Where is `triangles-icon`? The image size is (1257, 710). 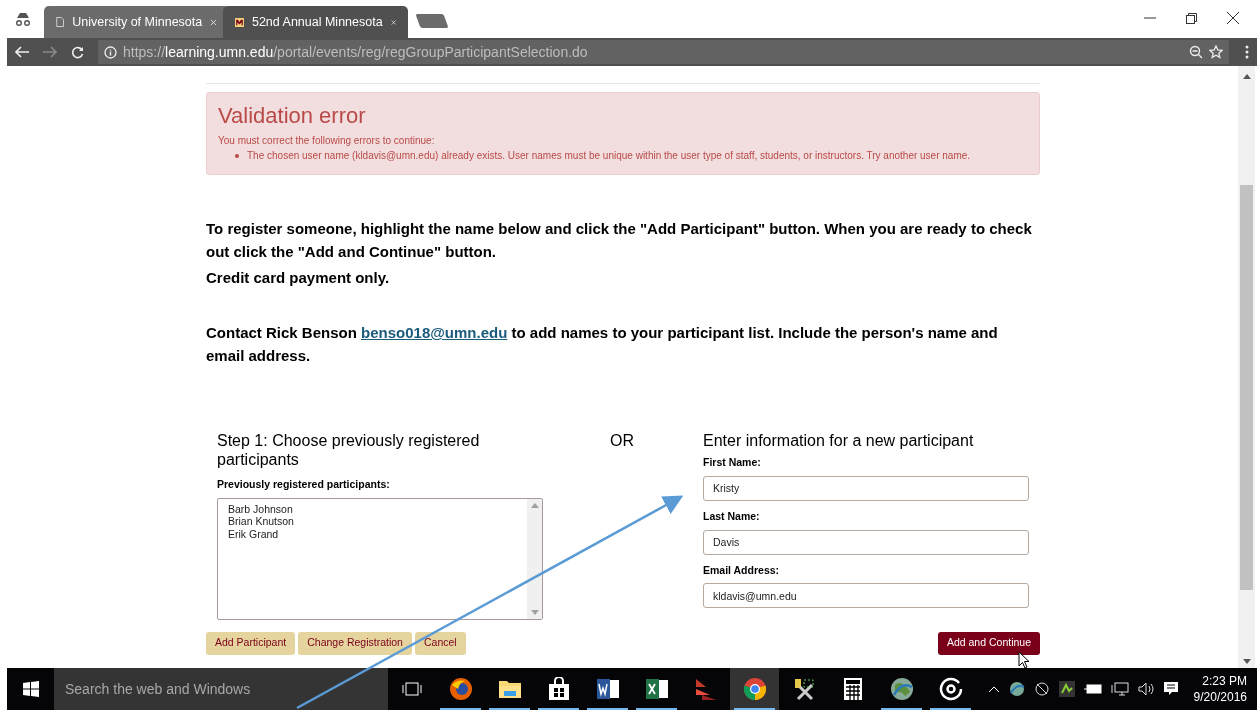
triangles-icon is located at coordinates (705, 689).